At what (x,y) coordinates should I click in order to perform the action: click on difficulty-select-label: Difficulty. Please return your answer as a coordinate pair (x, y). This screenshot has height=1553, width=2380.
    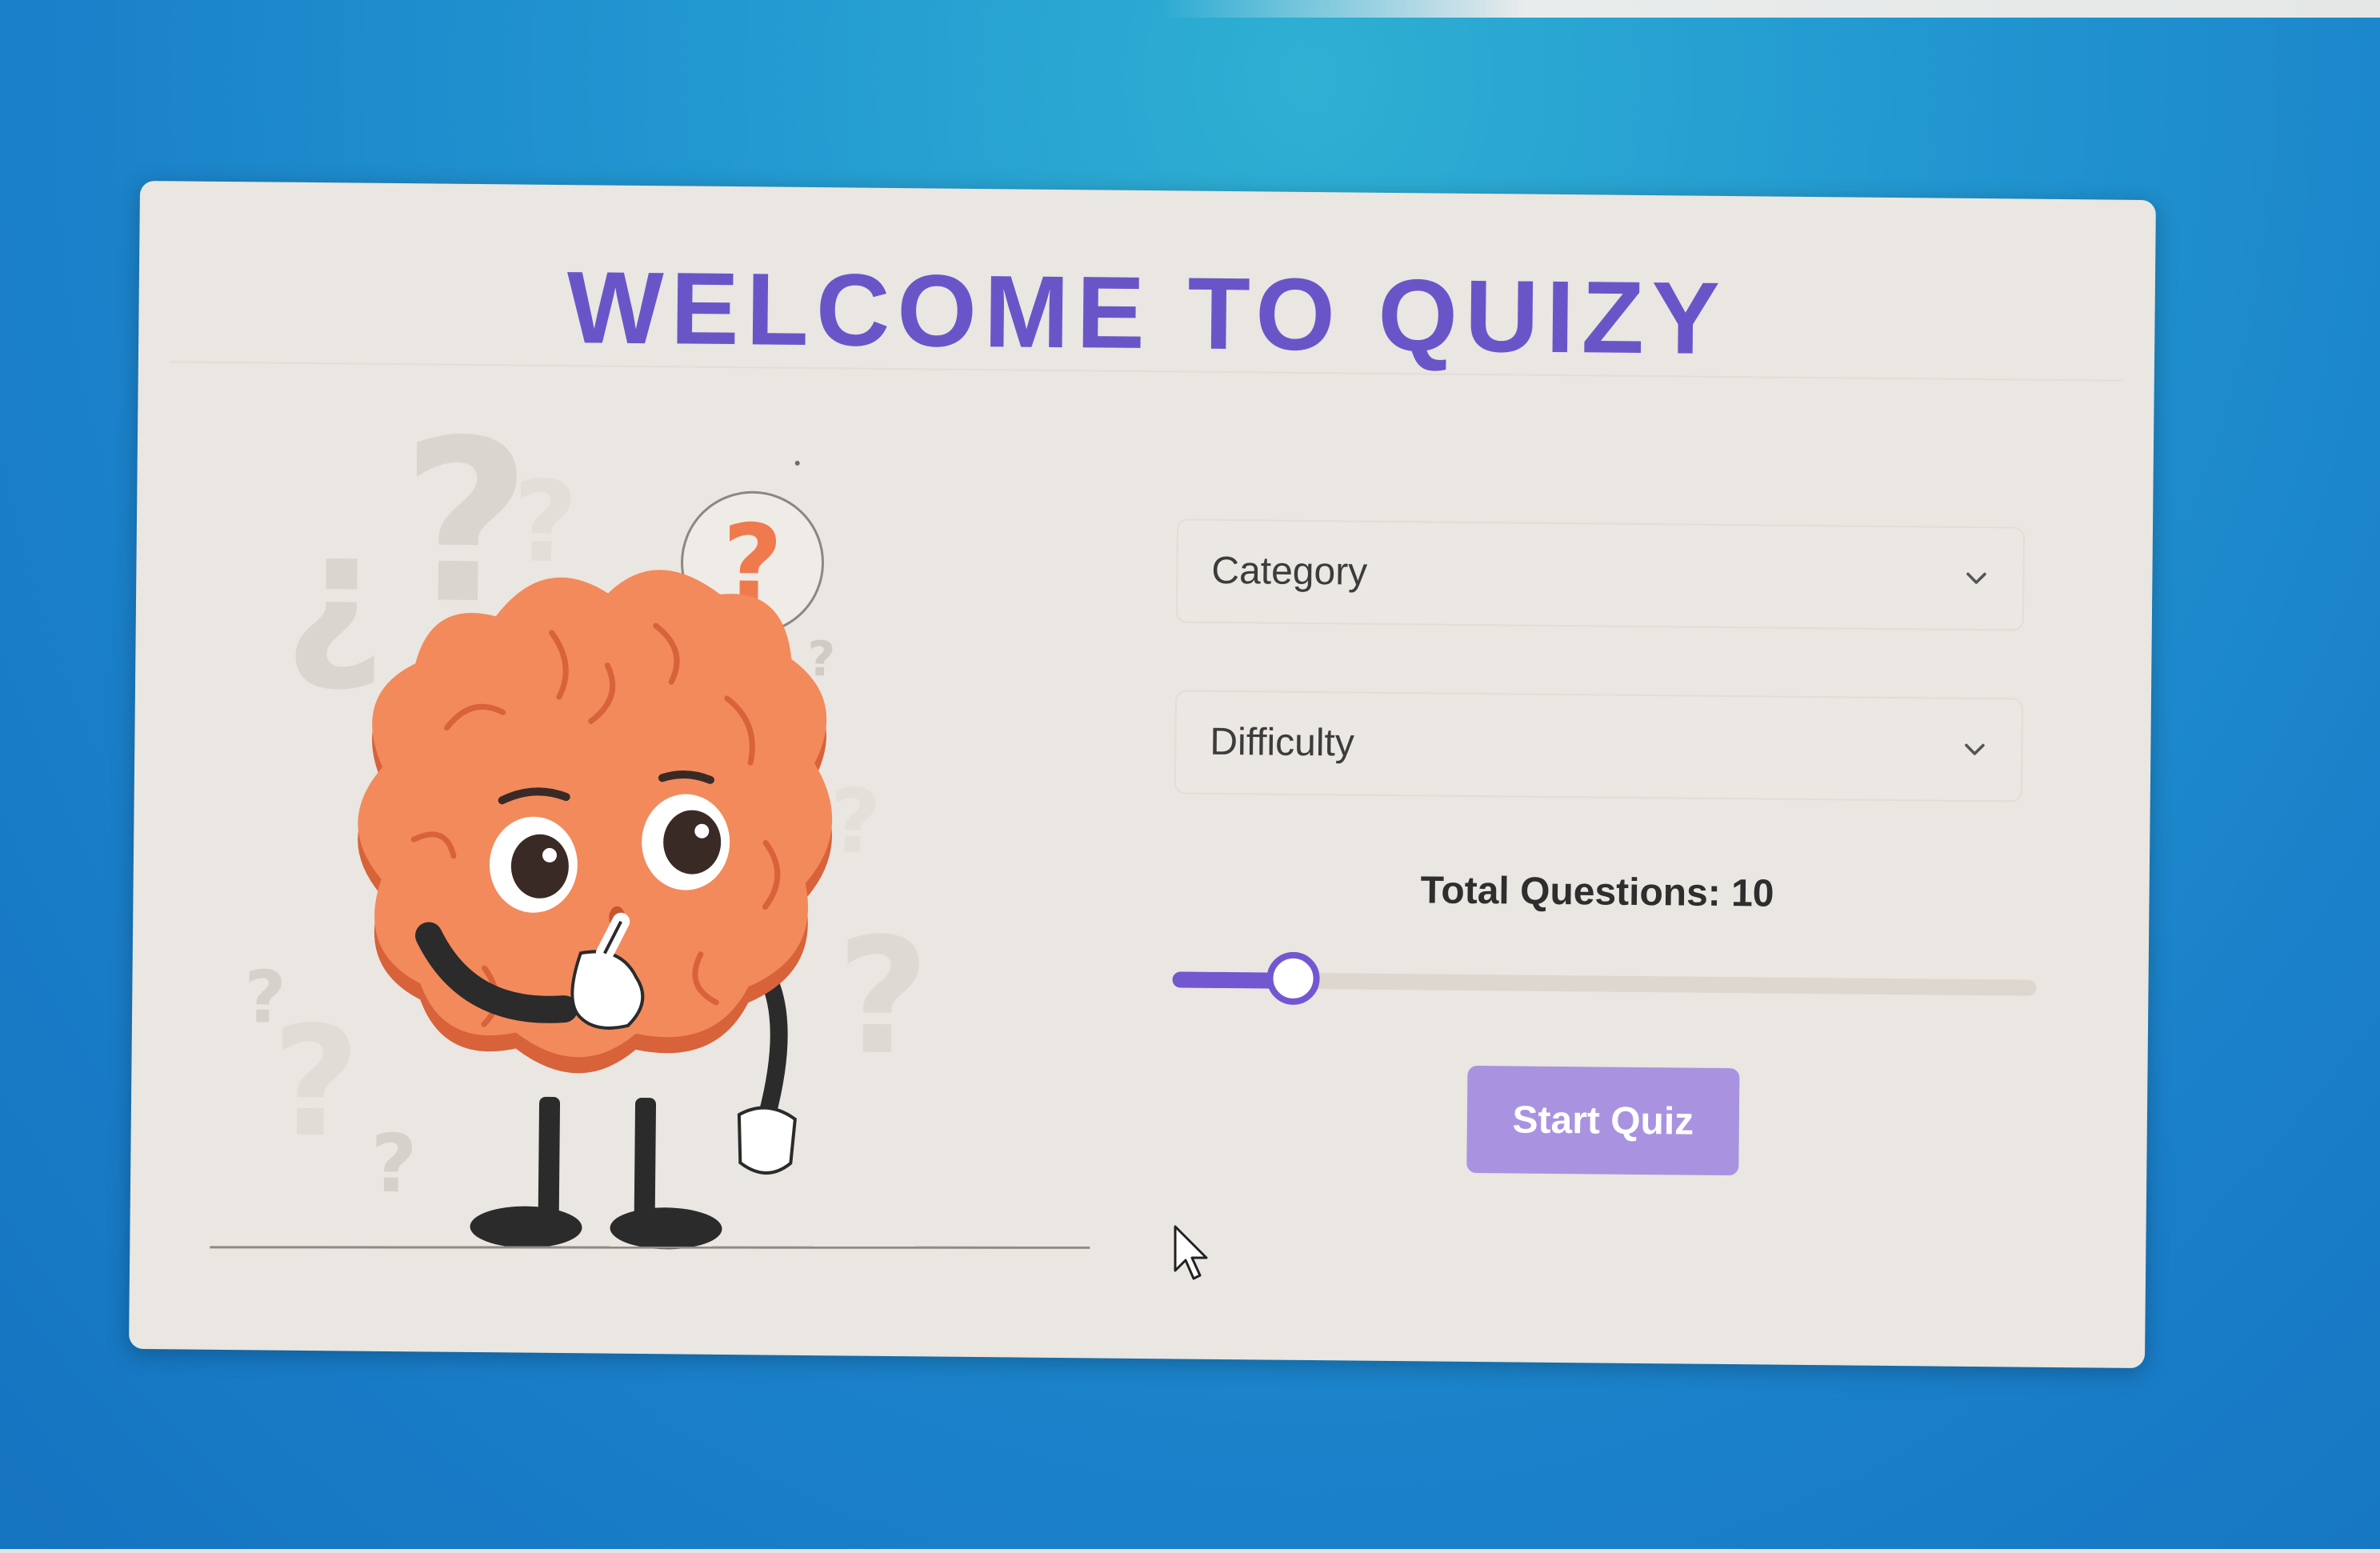
    Looking at the image, I should click on (1282, 743).